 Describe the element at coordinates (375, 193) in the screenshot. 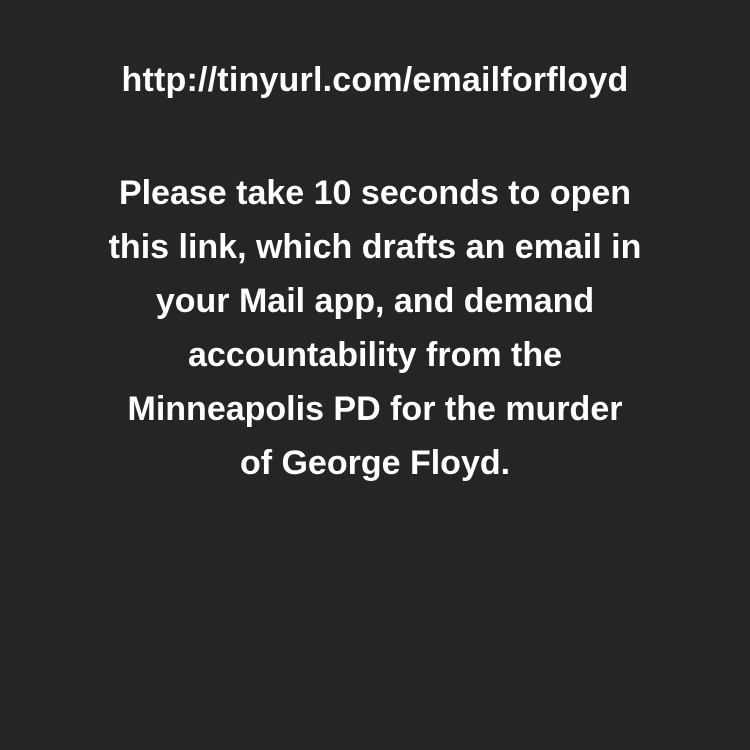

I see `message-line-1: Please take 10 seconds to open` at that location.